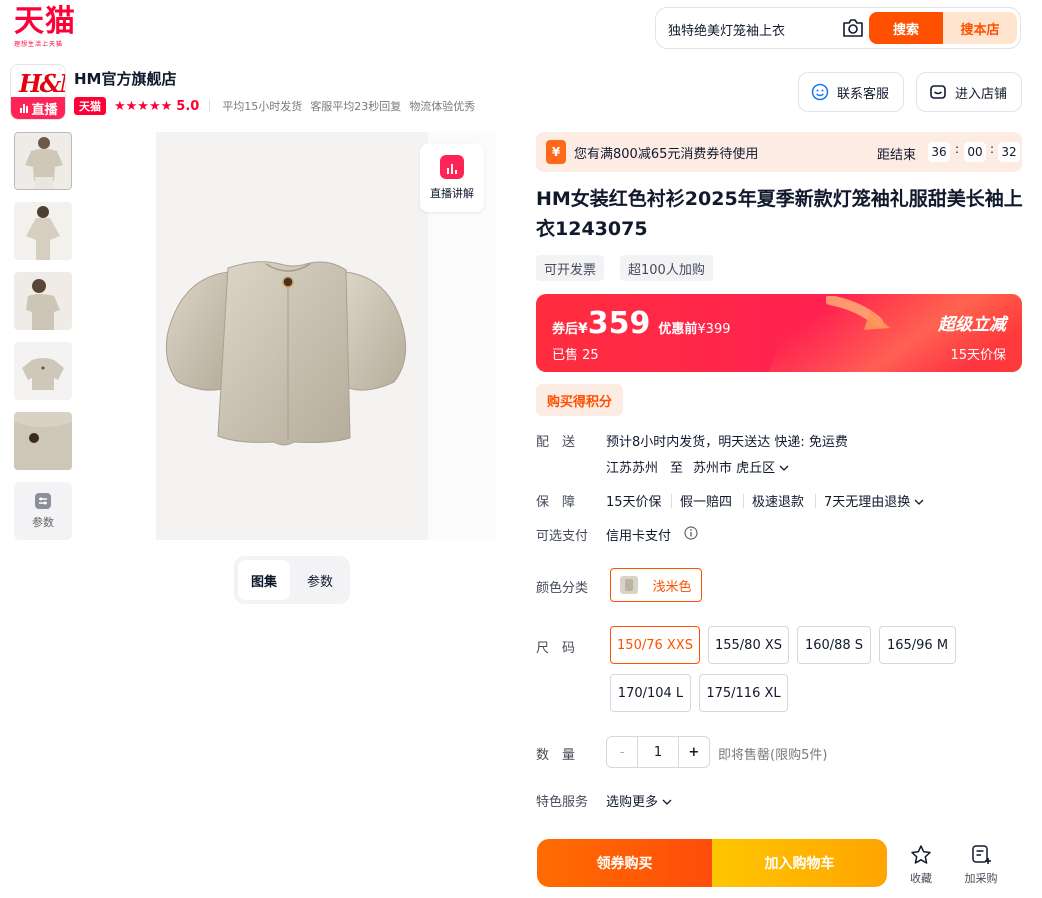 The width and height of the screenshot is (1042, 898). I want to click on color-swatch, so click(629, 585).